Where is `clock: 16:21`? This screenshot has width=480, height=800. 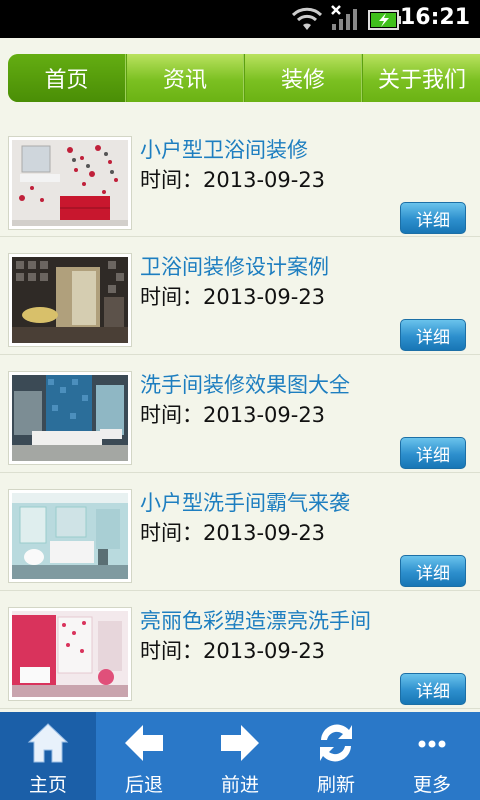
clock: 16:21 is located at coordinates (434, 17).